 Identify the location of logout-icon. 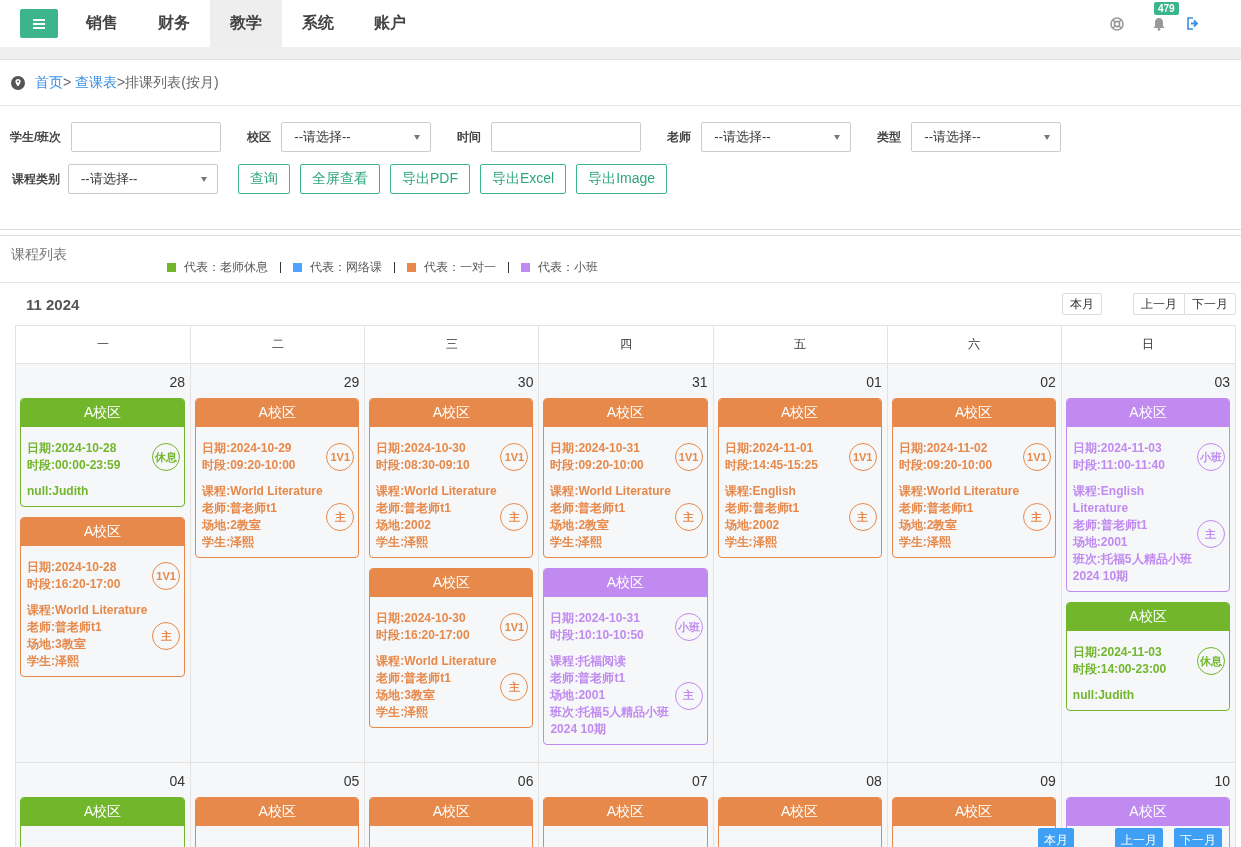
(1192, 23).